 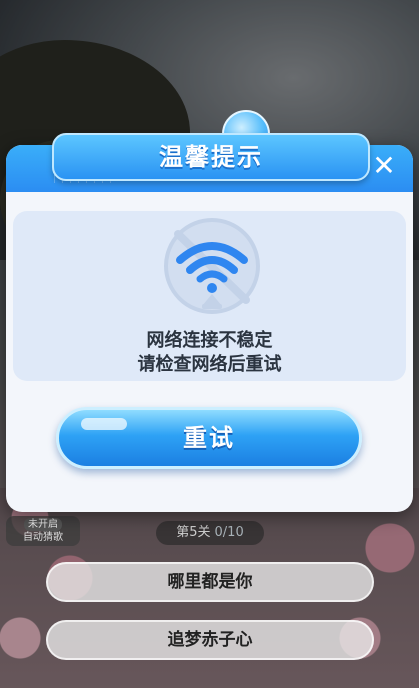 What do you see at coordinates (212, 266) in the screenshot?
I see `no-wifi-icon` at bounding box center [212, 266].